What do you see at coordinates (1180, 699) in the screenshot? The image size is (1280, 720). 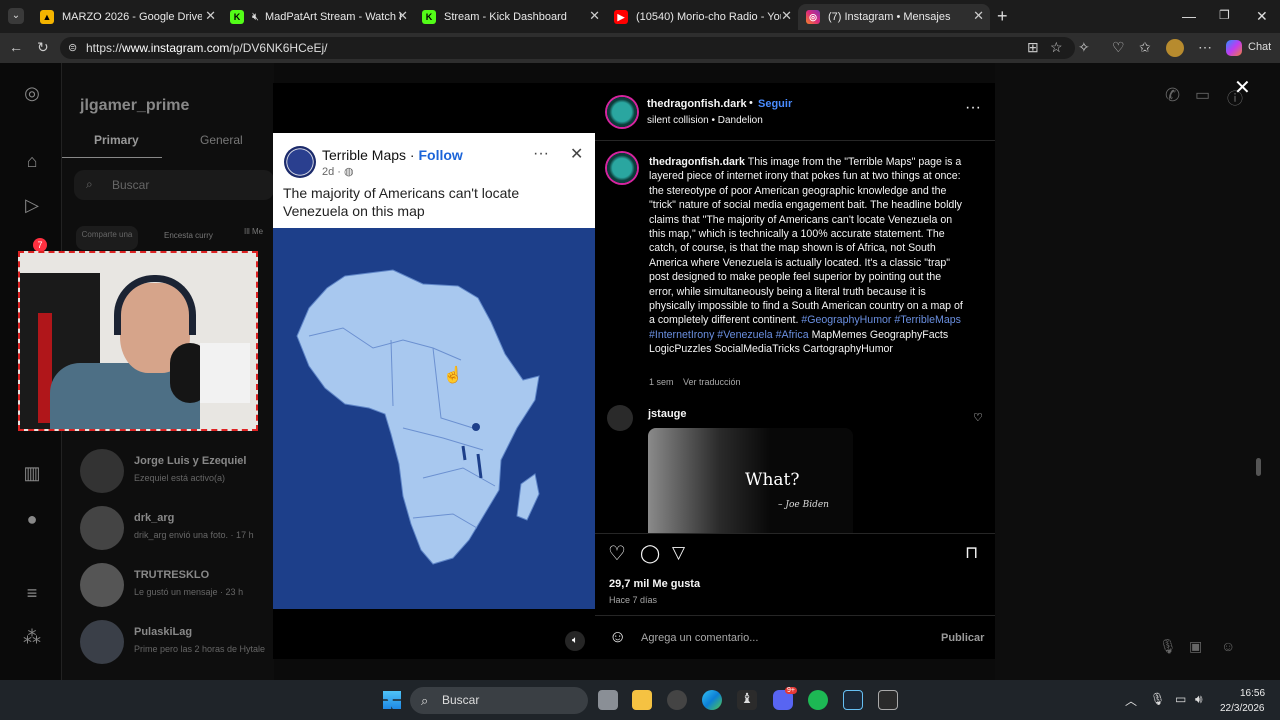 I see `network-icon: ▭` at bounding box center [1180, 699].